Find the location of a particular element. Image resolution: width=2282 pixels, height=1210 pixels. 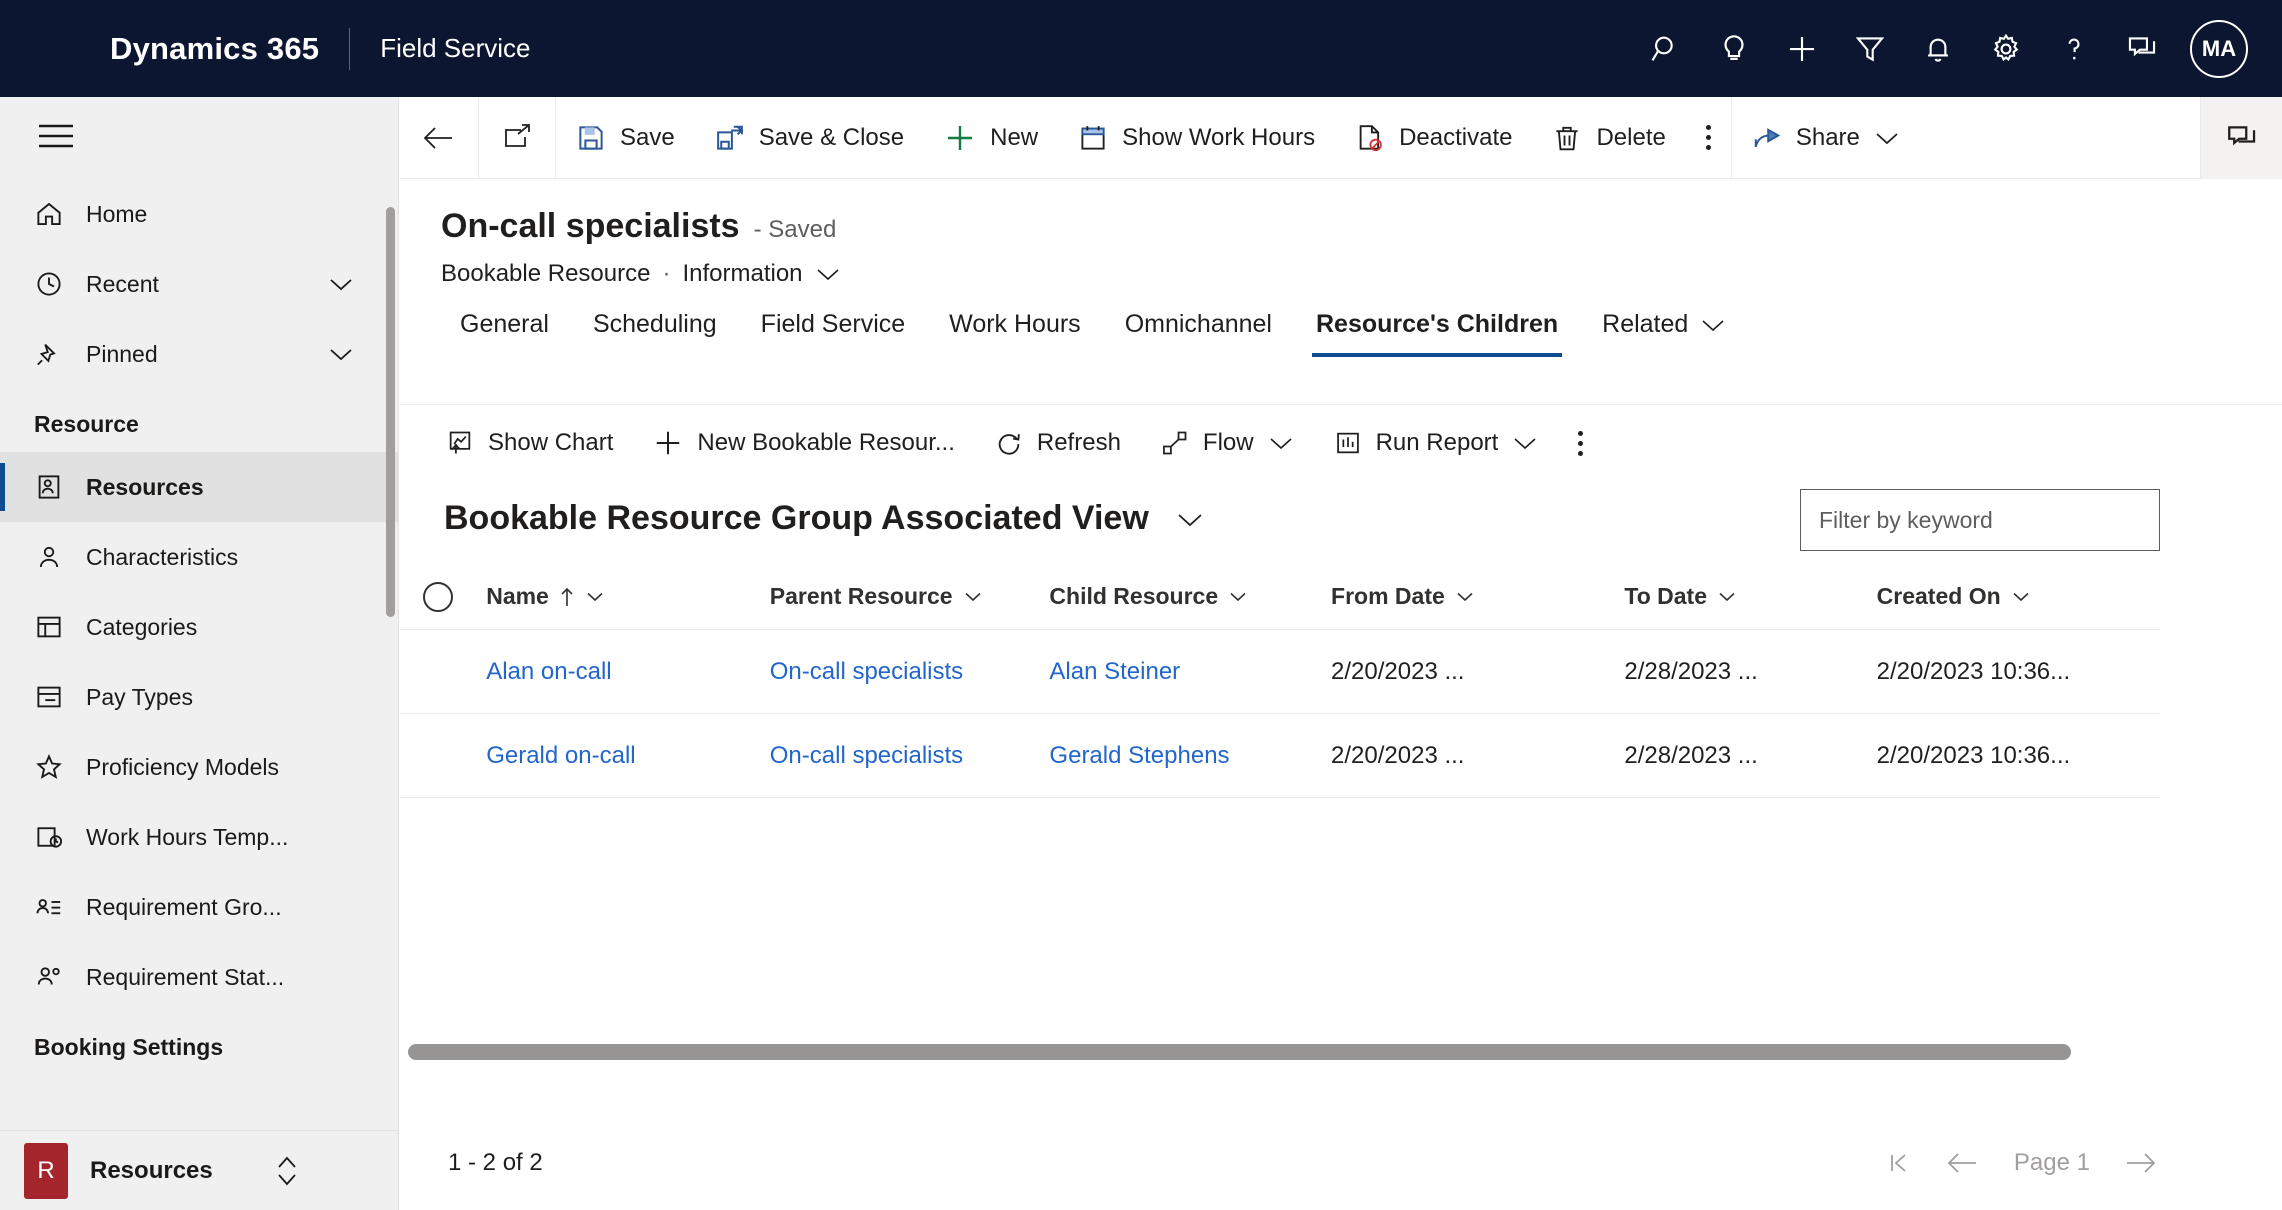

refresh-button: Refresh is located at coordinates (1058, 443).